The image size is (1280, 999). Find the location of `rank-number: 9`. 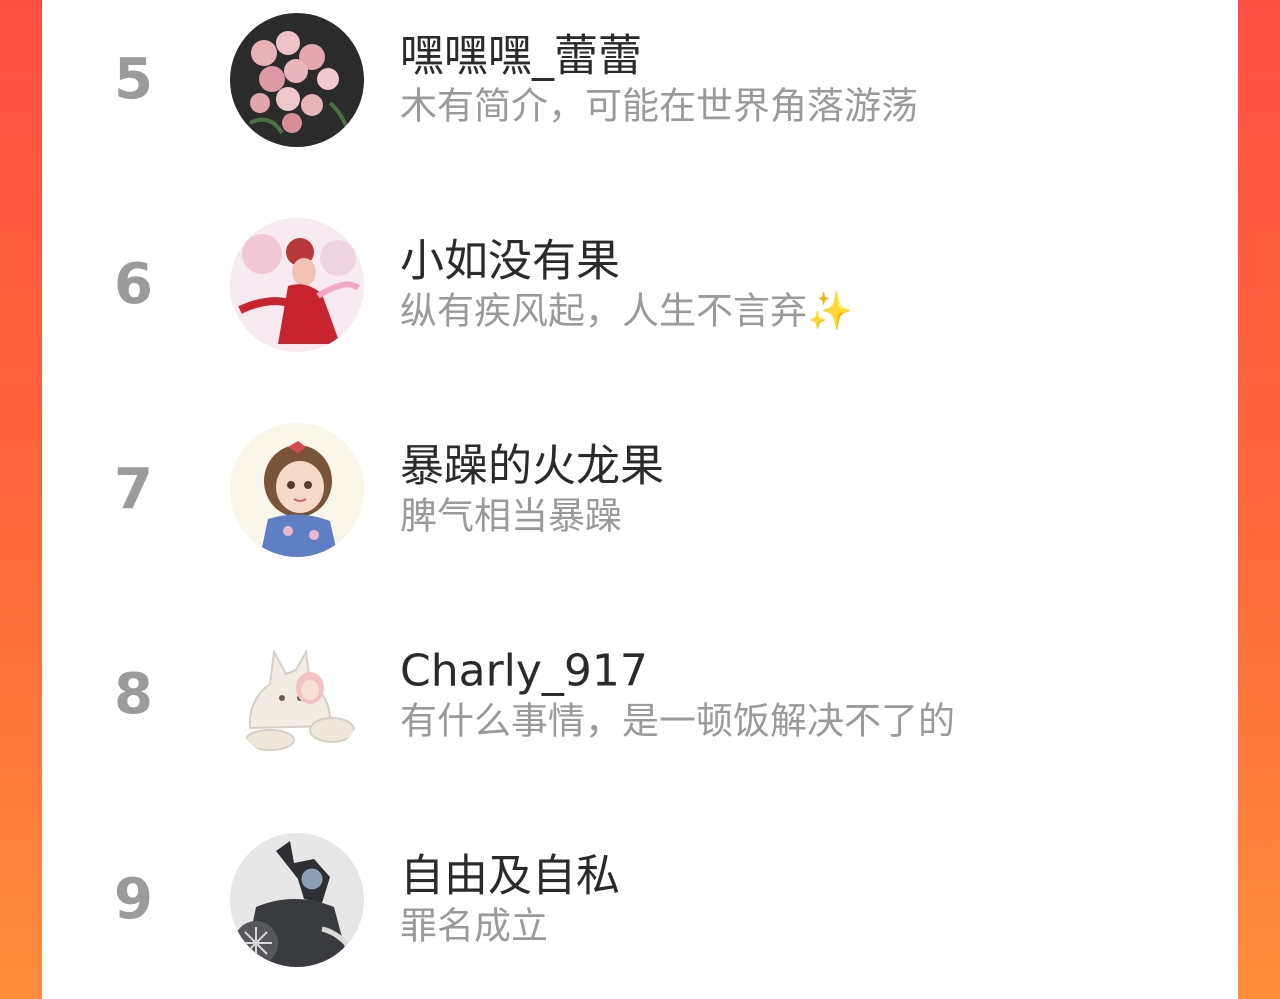

rank-number: 9 is located at coordinates (133, 899).